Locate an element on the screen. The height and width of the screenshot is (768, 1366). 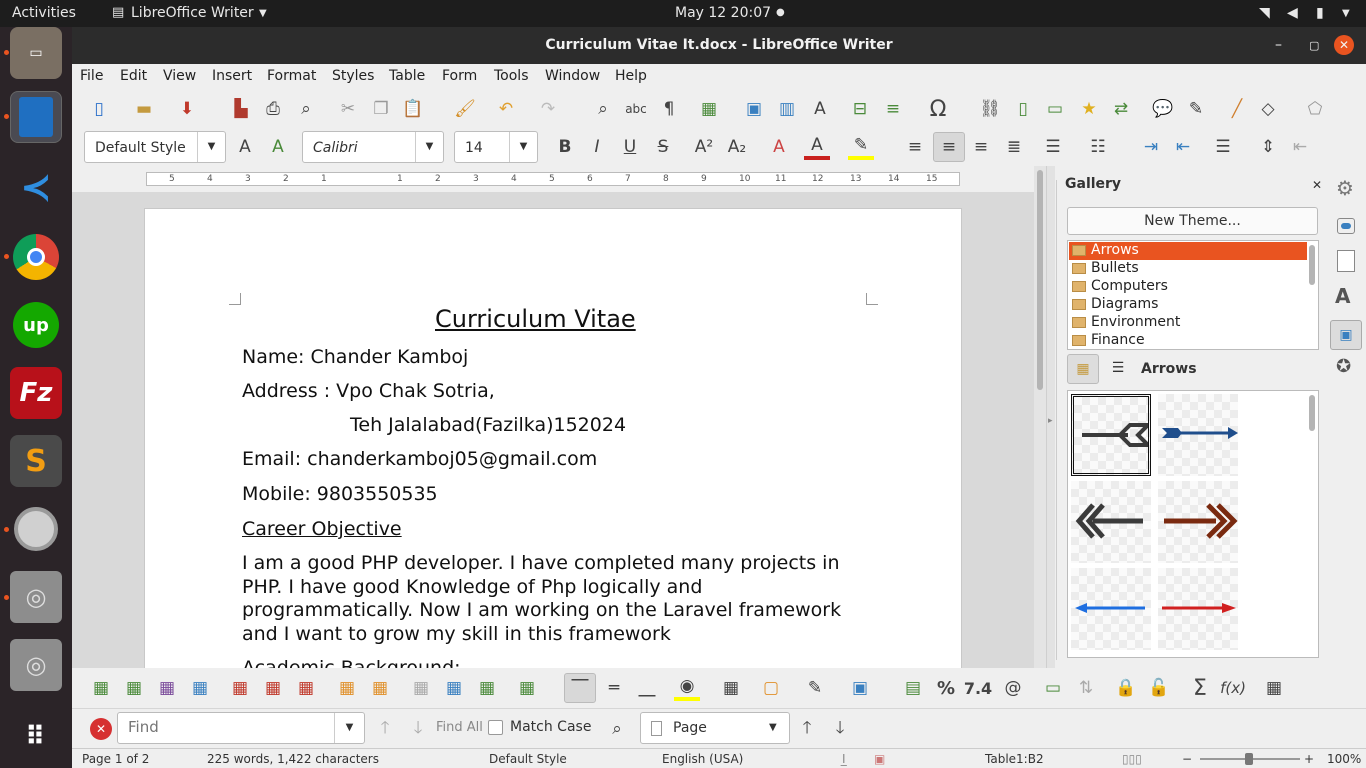
detailed-view-icon: ☰ is located at coordinates (1118, 369).